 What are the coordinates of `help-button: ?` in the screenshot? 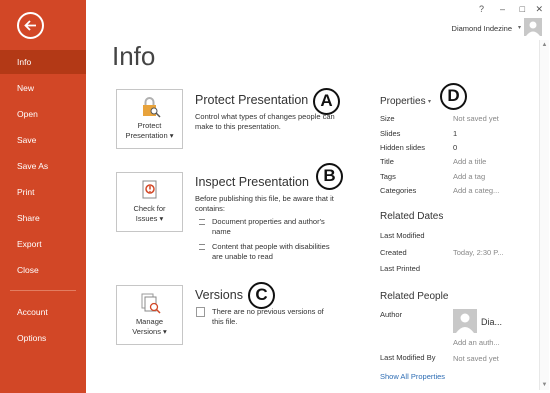 It's located at (481, 9).